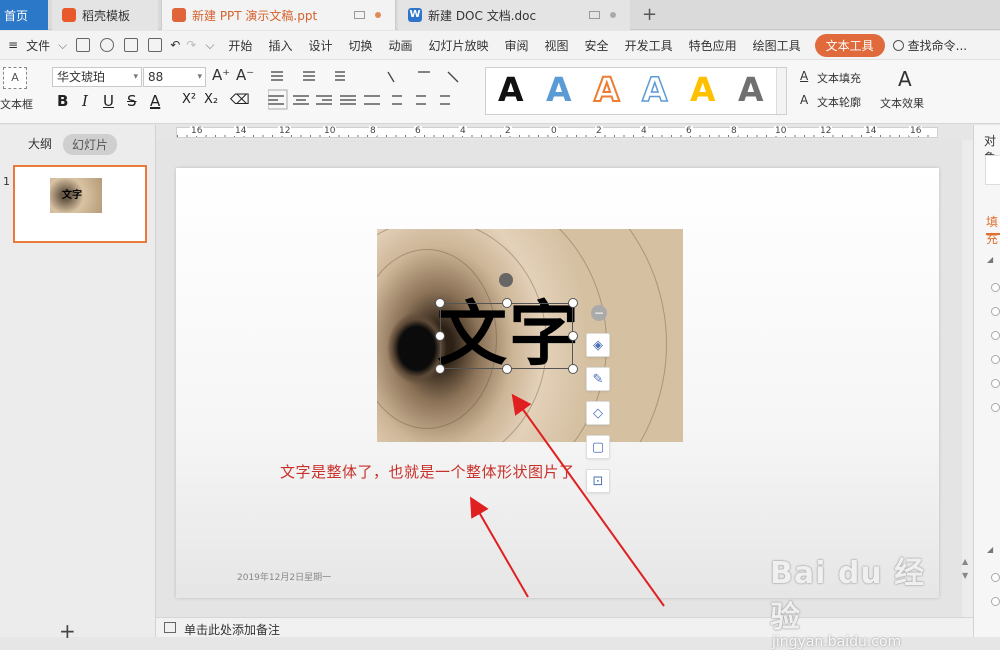 The width and height of the screenshot is (1000, 650). What do you see at coordinates (132, 101) in the screenshot?
I see `strikethrough-button: S` at bounding box center [132, 101].